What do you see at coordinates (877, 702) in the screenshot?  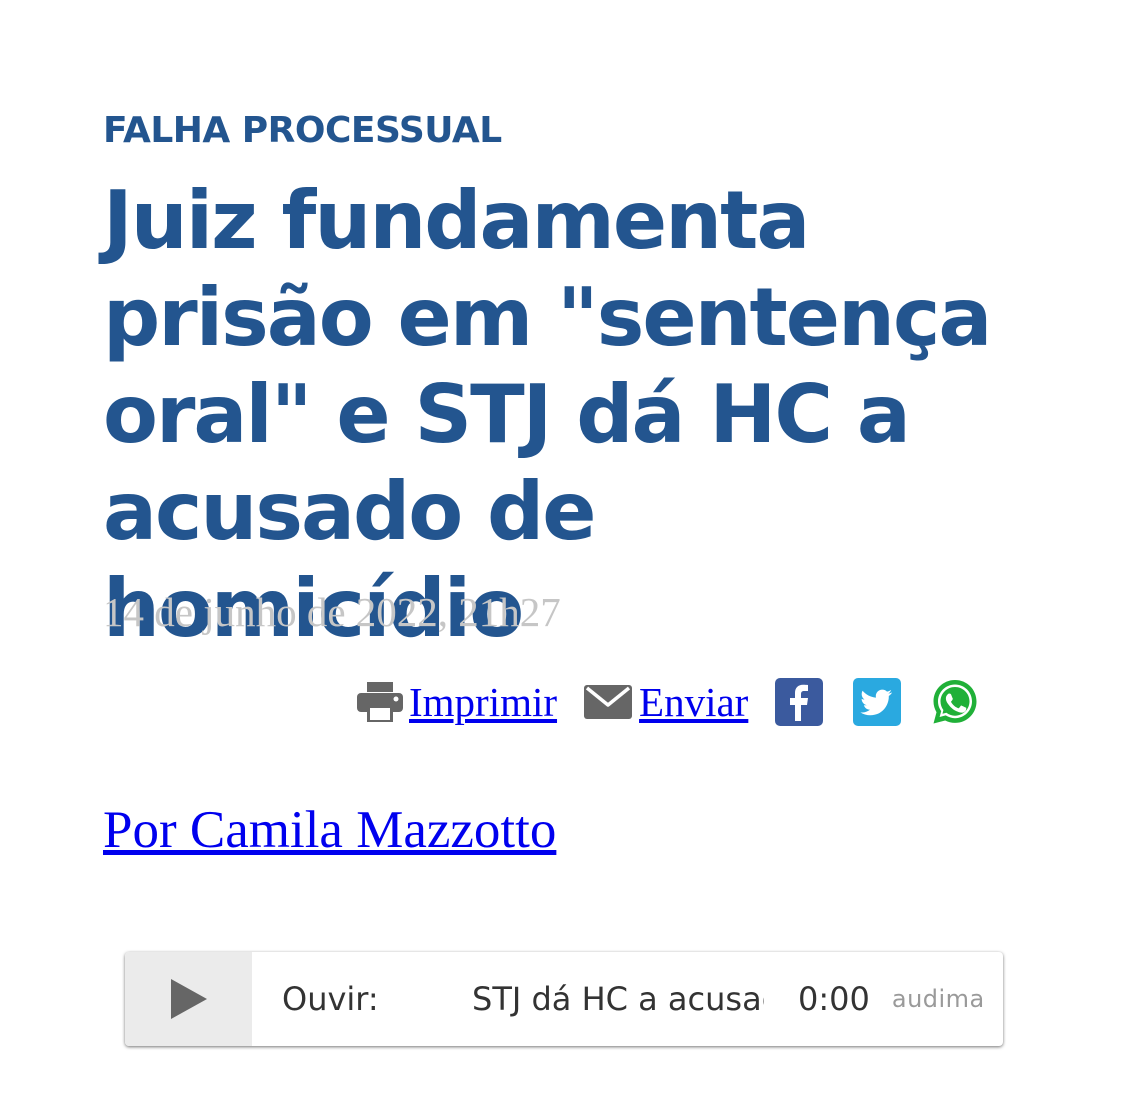 I see `twitter-icon` at bounding box center [877, 702].